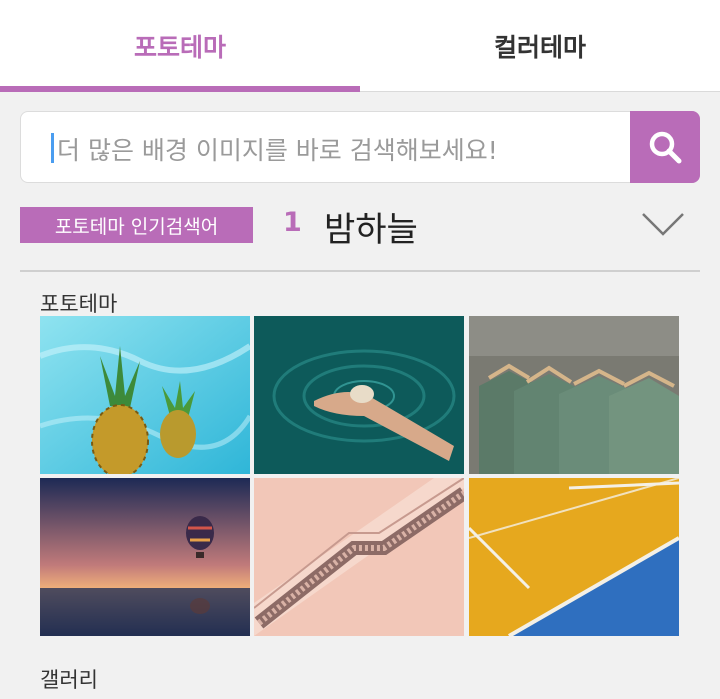 The height and width of the screenshot is (699, 720). I want to click on divider, so click(360, 271).